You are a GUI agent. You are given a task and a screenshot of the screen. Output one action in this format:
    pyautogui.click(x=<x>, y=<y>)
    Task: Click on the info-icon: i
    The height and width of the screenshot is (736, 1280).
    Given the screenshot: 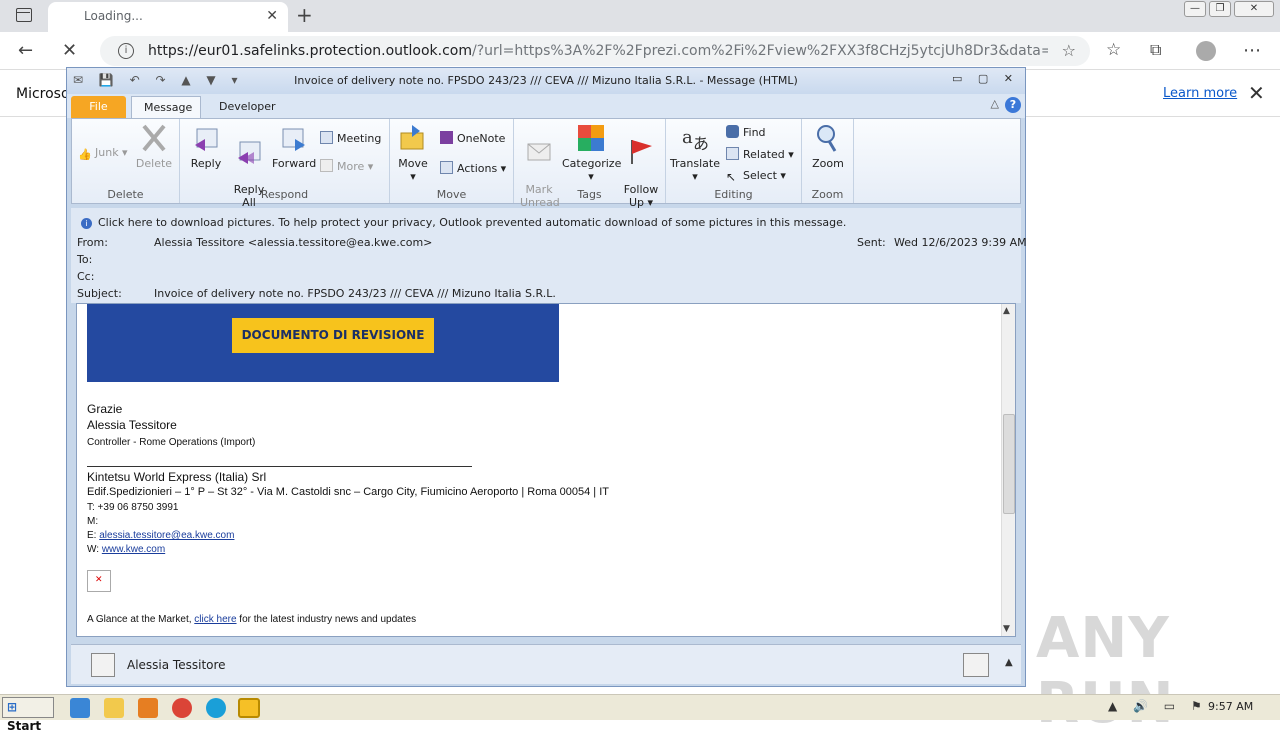 What is the action you would take?
    pyautogui.click(x=86, y=223)
    